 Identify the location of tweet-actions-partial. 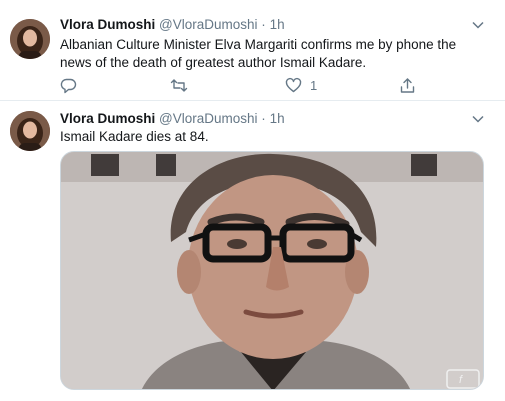
(240, 398).